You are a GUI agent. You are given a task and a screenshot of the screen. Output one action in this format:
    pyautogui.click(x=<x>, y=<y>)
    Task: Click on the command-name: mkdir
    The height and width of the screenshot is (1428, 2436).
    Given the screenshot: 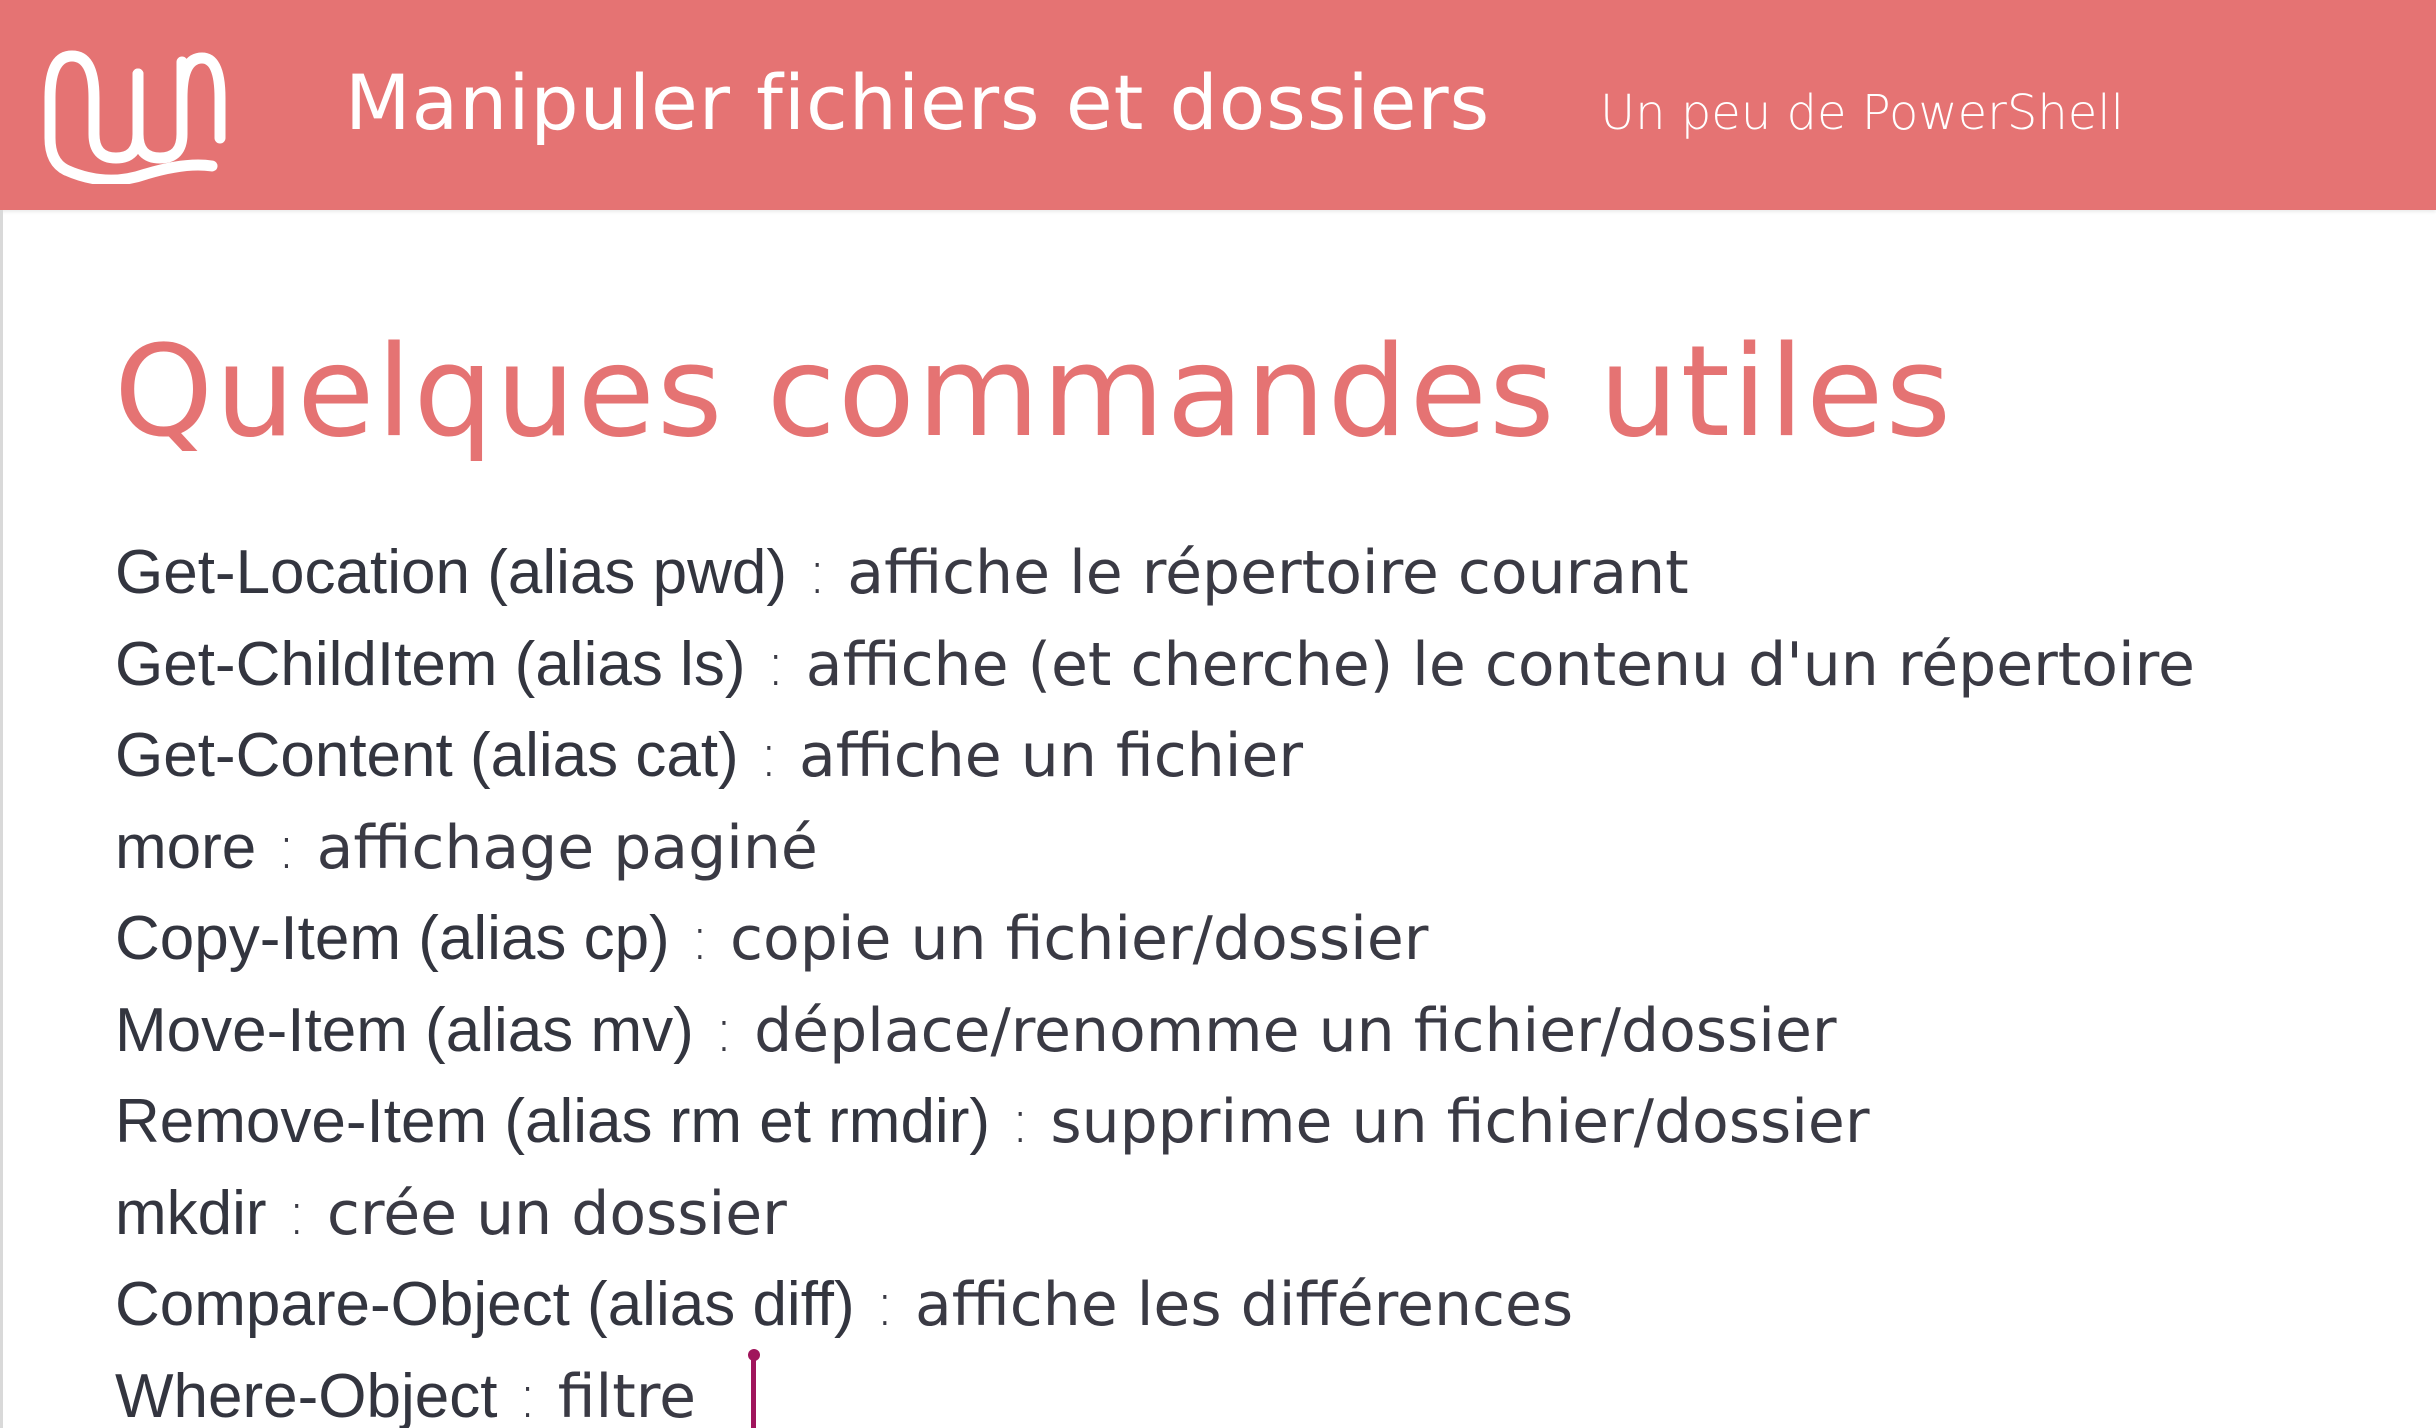 What is the action you would take?
    pyautogui.click(x=191, y=1213)
    